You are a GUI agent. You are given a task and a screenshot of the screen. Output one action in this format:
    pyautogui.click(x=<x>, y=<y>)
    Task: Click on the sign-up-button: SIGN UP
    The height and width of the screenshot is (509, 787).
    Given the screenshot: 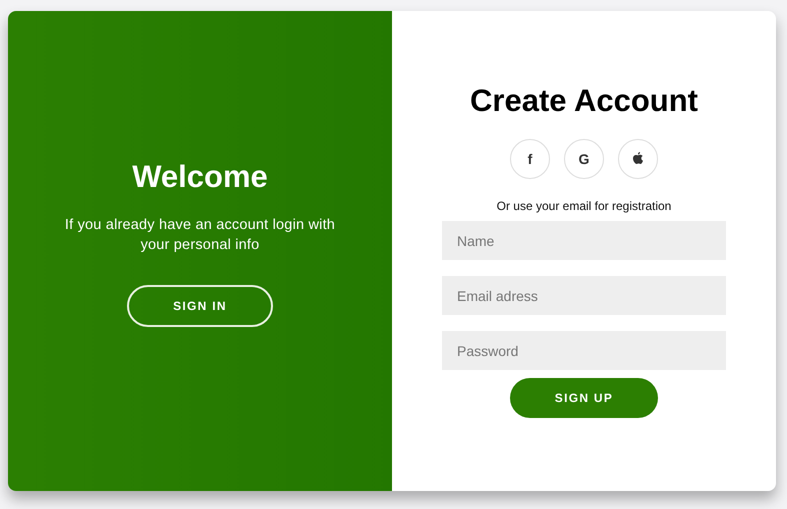 What is the action you would take?
    pyautogui.click(x=584, y=398)
    